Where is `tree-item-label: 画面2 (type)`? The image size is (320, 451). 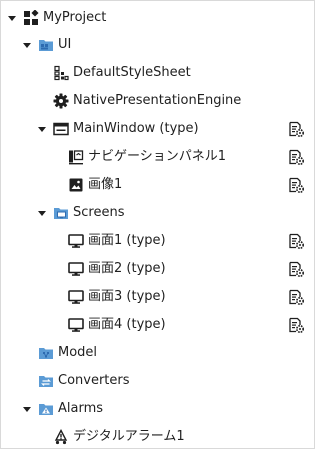
tree-item-label: 画面2 (type) is located at coordinates (127, 268).